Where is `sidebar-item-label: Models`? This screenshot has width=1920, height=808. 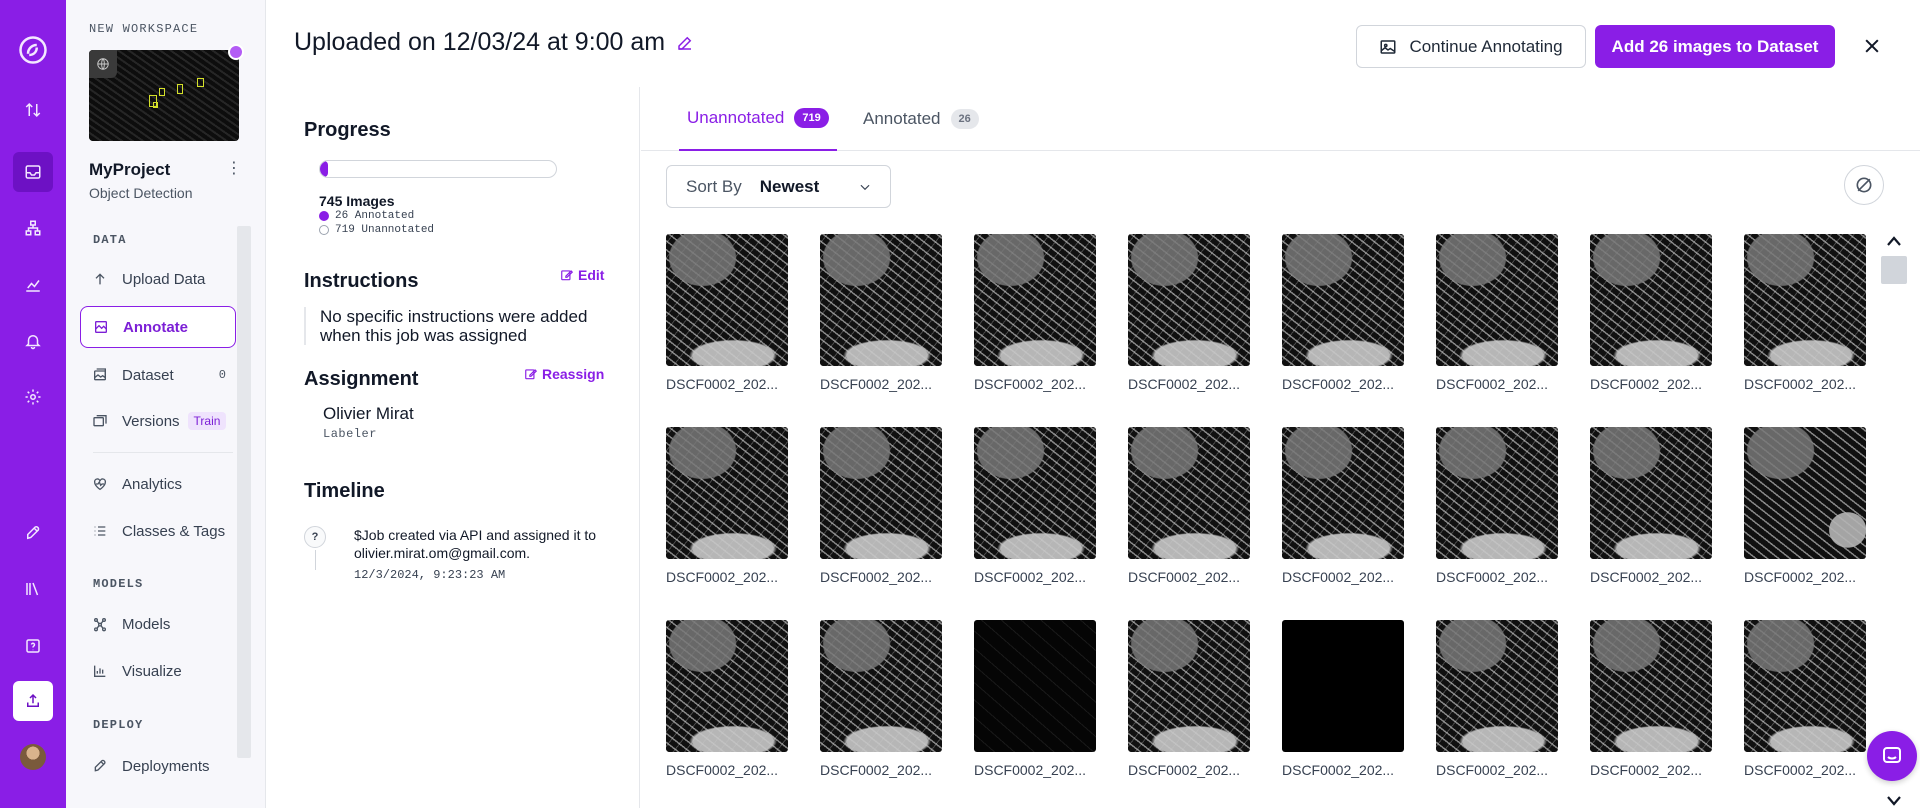
sidebar-item-label: Models is located at coordinates (146, 624).